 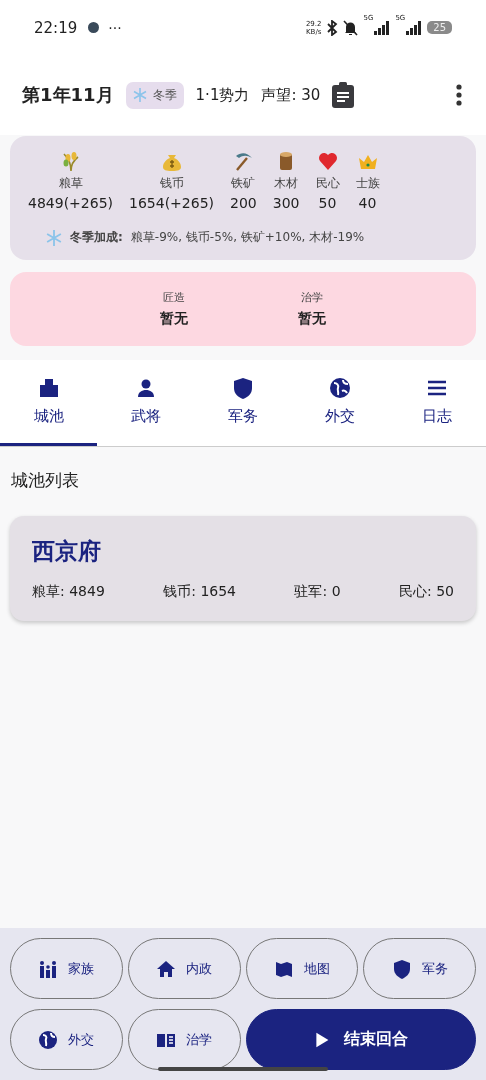 I want to click on resource-value: 200, so click(x=243, y=203).